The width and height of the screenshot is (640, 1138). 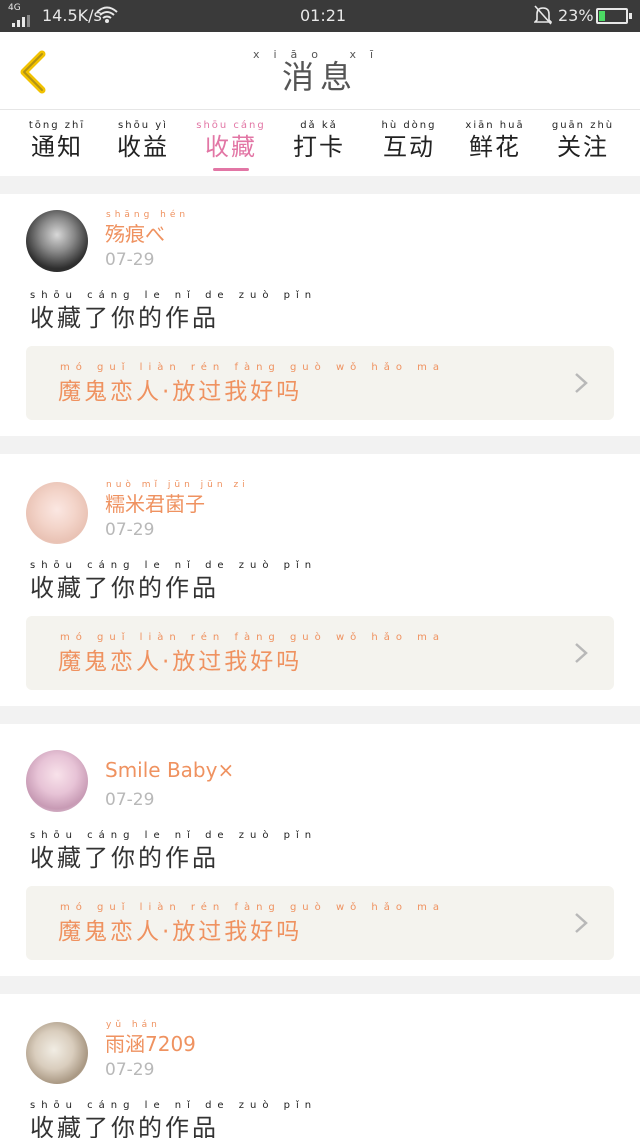 I want to click on battery-icon, so click(x=614, y=16).